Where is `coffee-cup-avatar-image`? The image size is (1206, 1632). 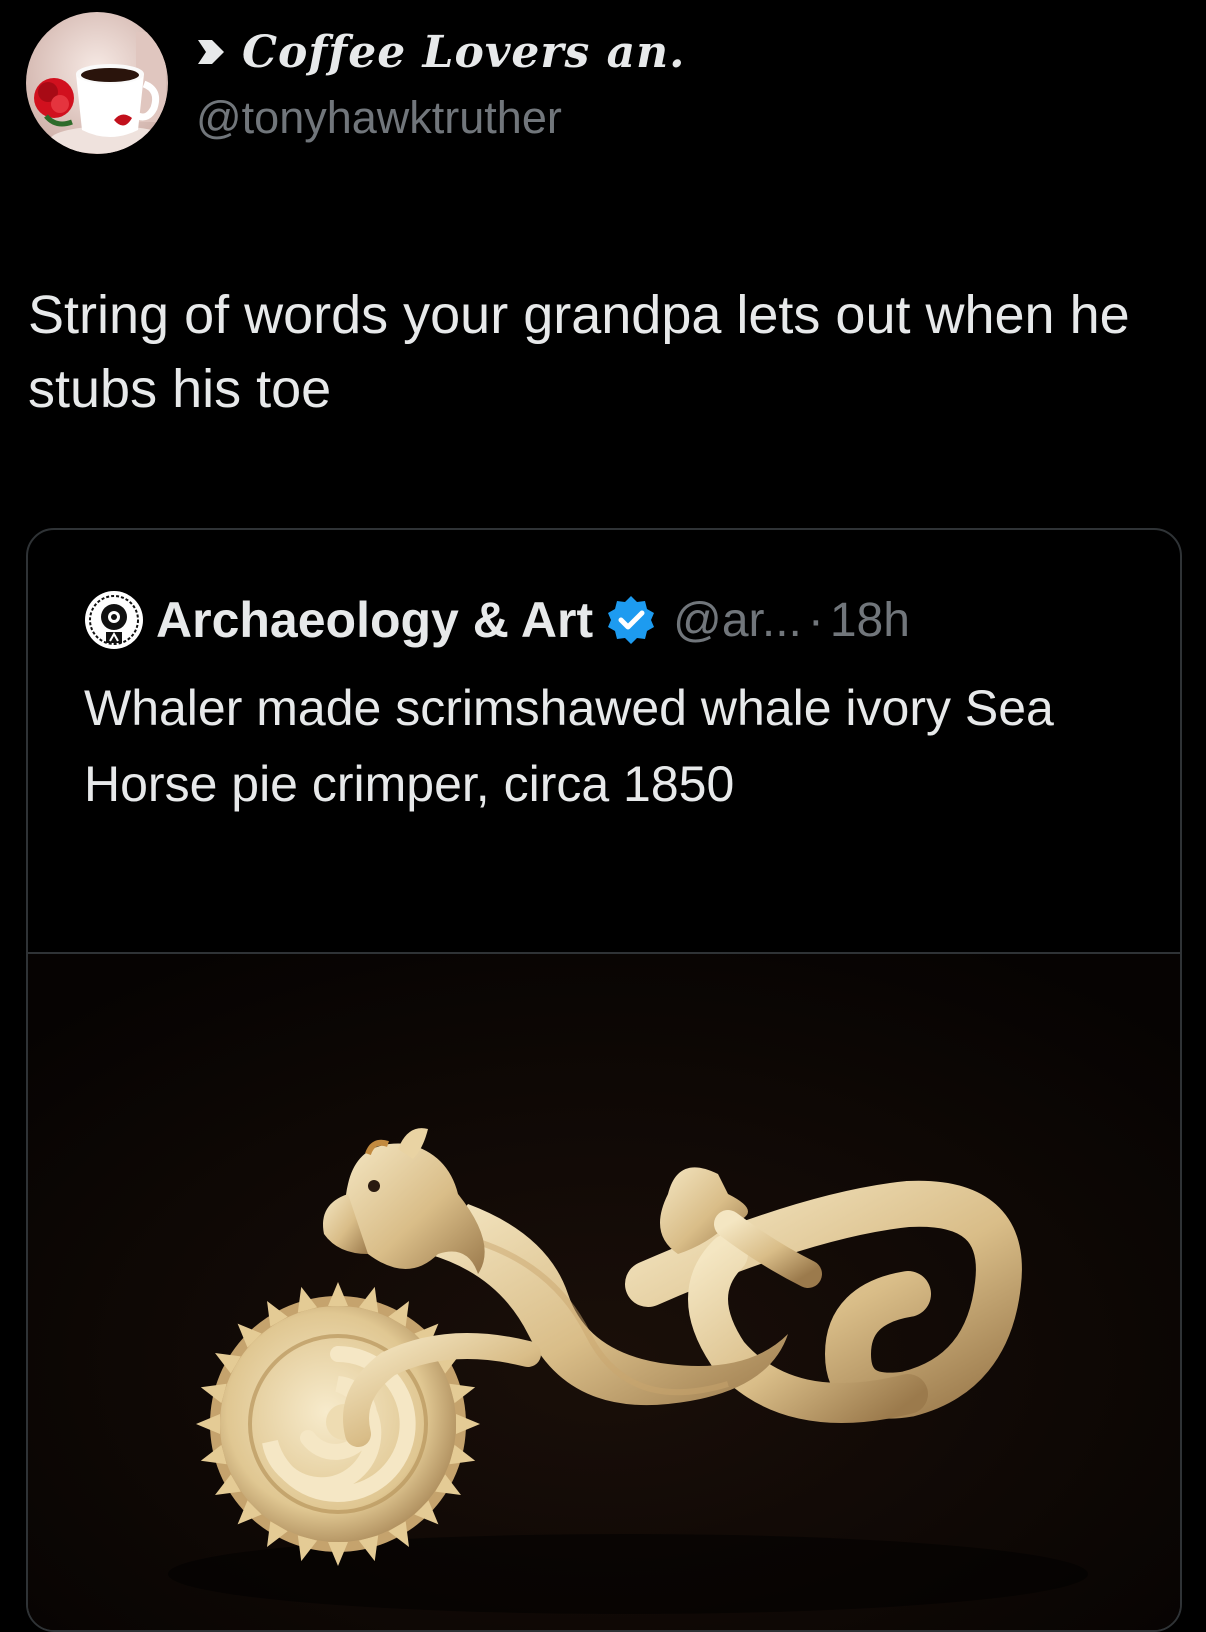
coffee-cup-avatar-image is located at coordinates (97, 83).